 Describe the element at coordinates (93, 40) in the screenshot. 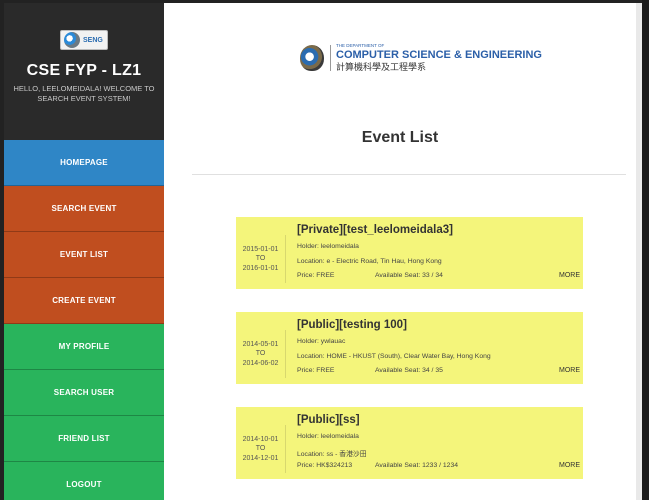

I see `seng-logo-text: SENG` at that location.